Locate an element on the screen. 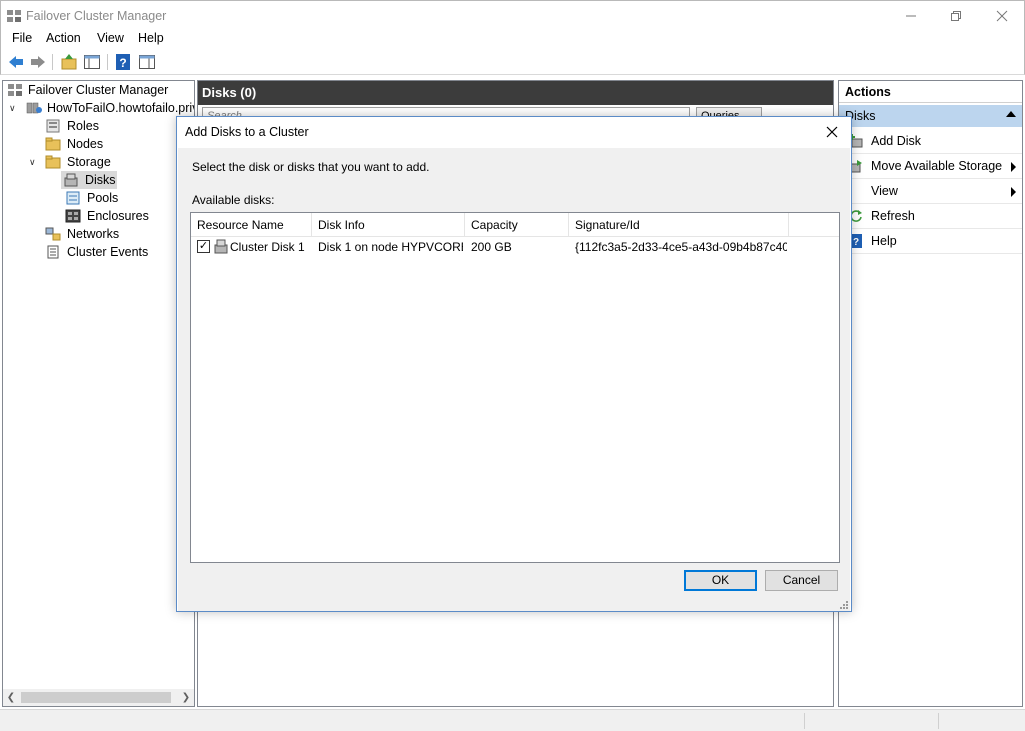 The width and height of the screenshot is (1025, 731). action-move-available-storage: Move Available Storage is located at coordinates (930, 166).